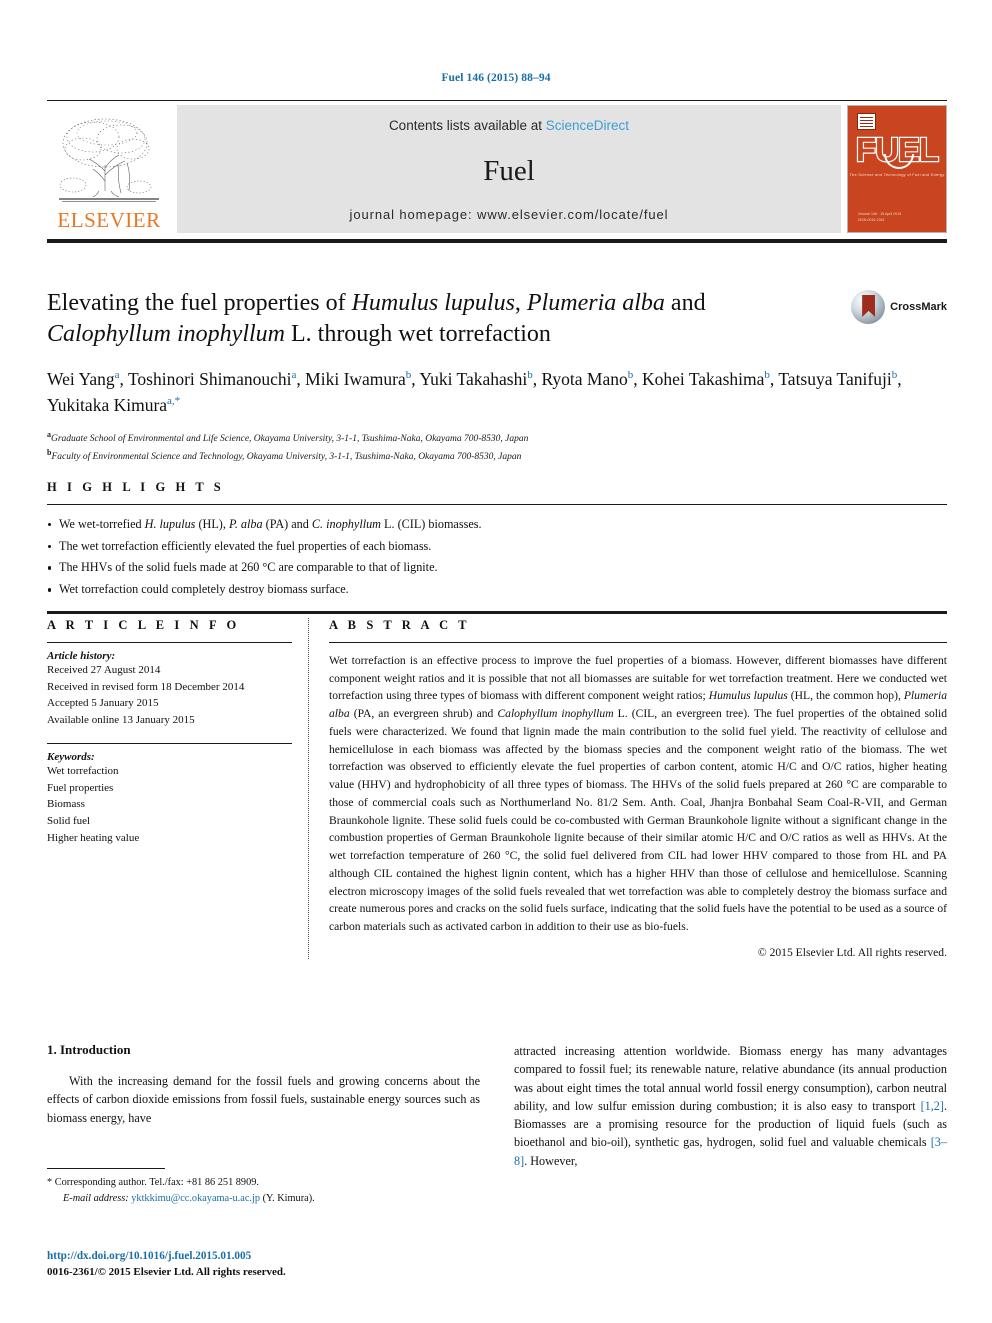  I want to click on author-affiliation-mark: a,*, so click(174, 400).